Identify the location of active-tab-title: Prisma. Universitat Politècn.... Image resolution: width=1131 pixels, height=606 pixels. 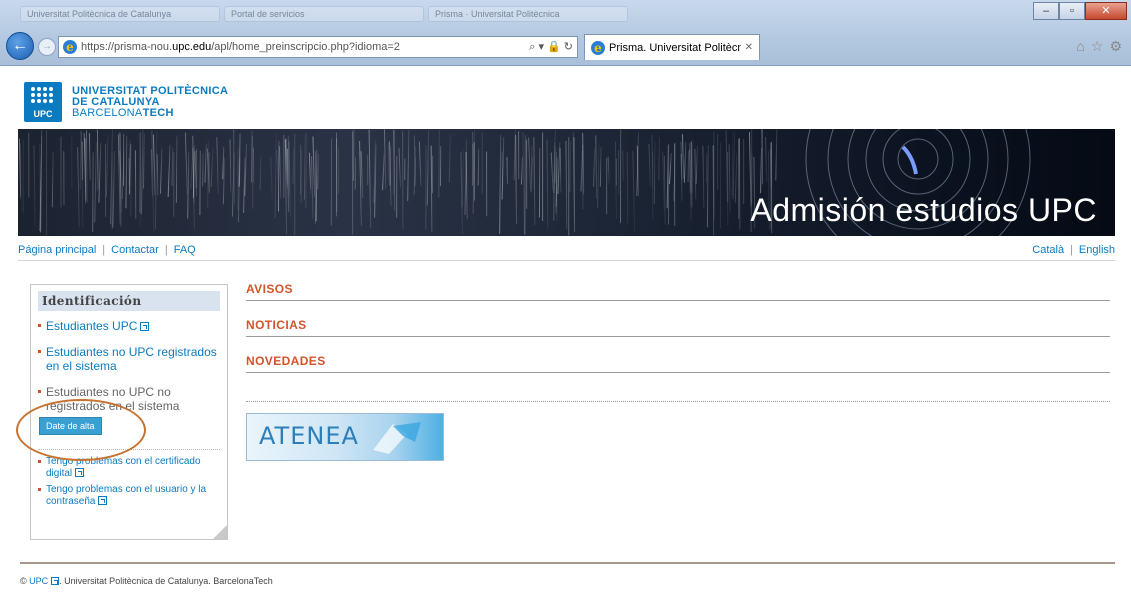
(675, 47).